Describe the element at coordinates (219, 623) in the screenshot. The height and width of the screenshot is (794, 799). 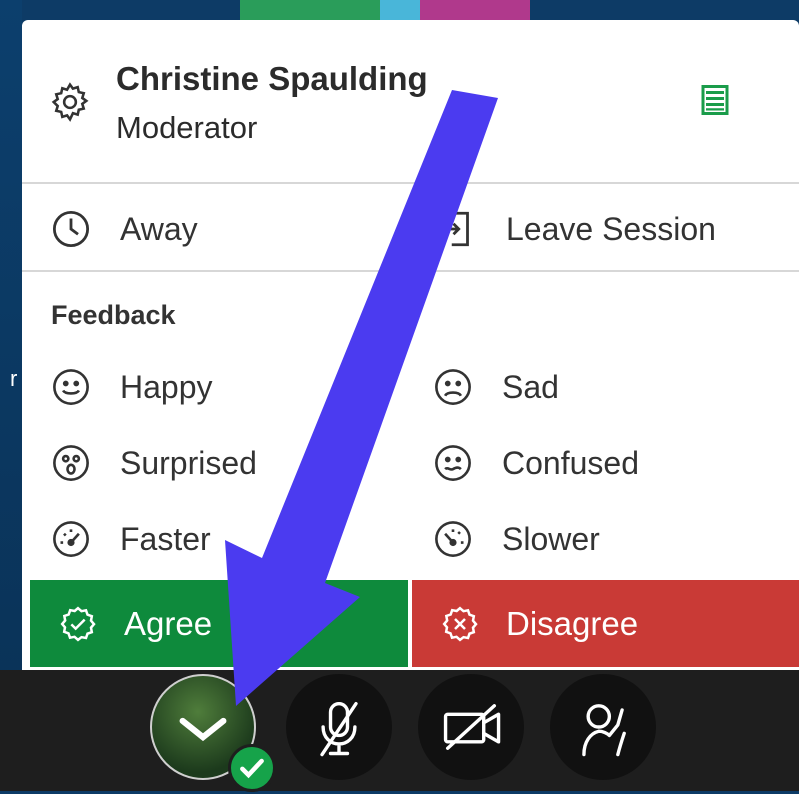
I see `agree-button: Agree` at that location.